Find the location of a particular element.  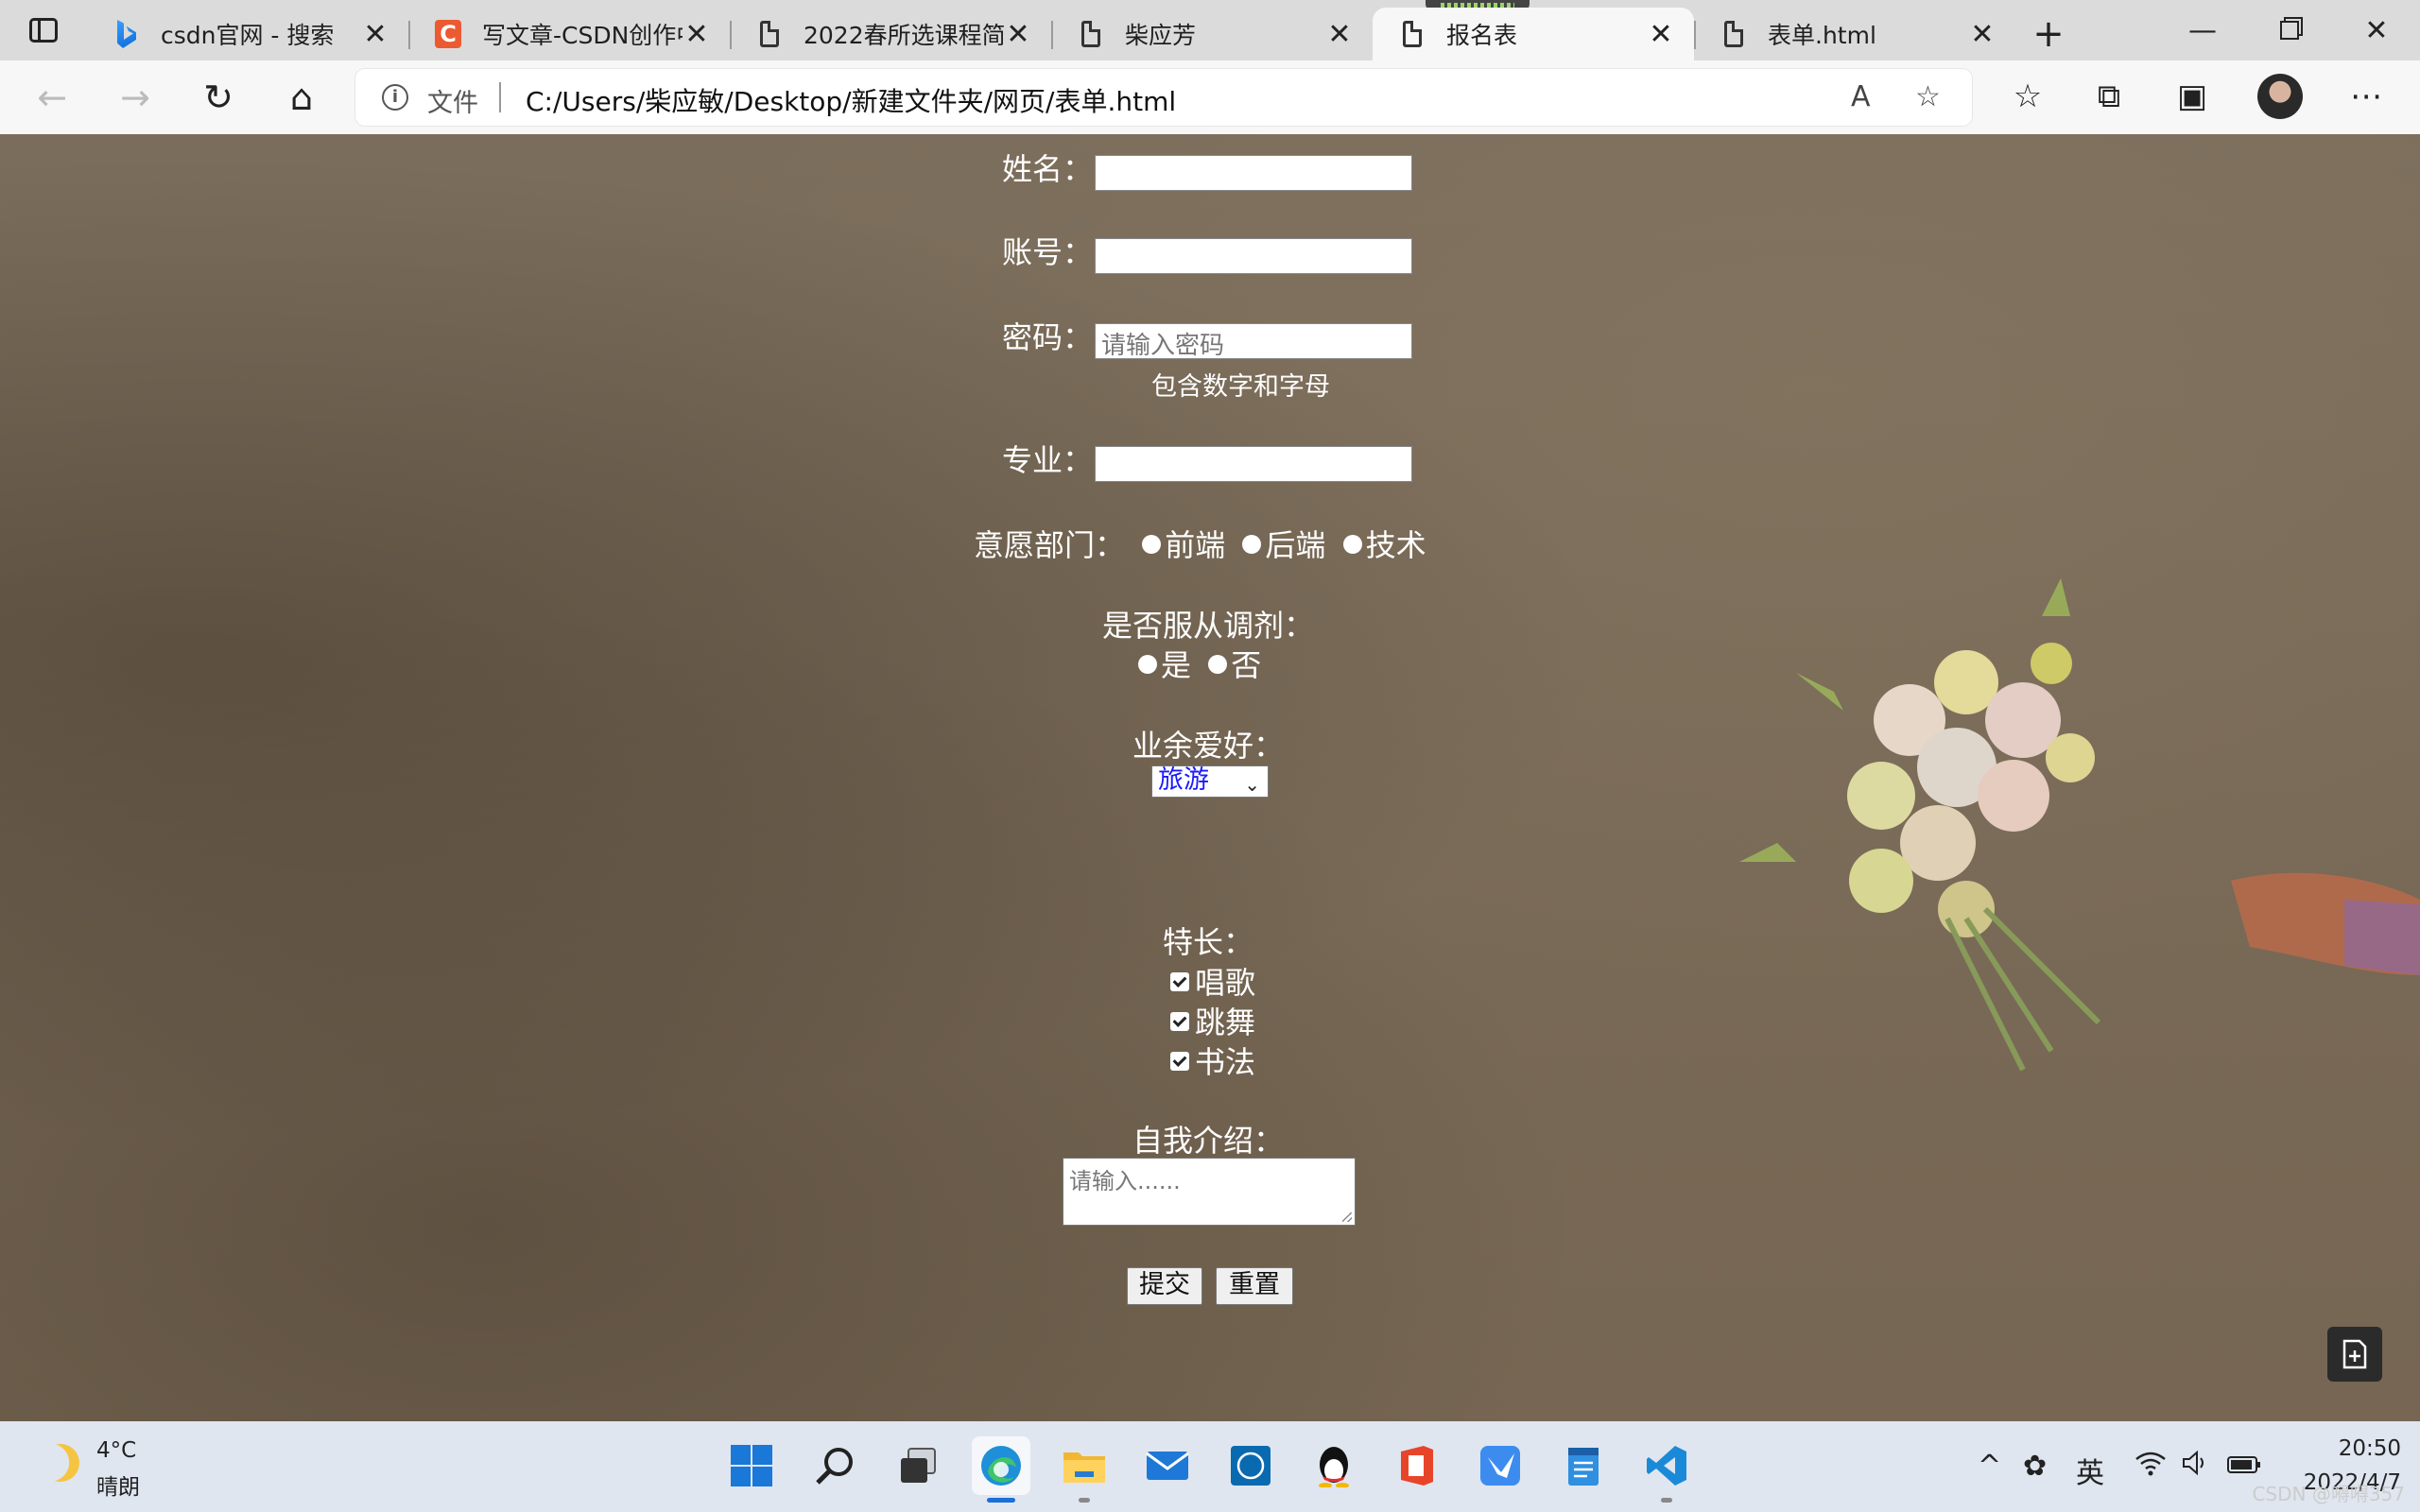

radio-backend is located at coordinates (1252, 544).